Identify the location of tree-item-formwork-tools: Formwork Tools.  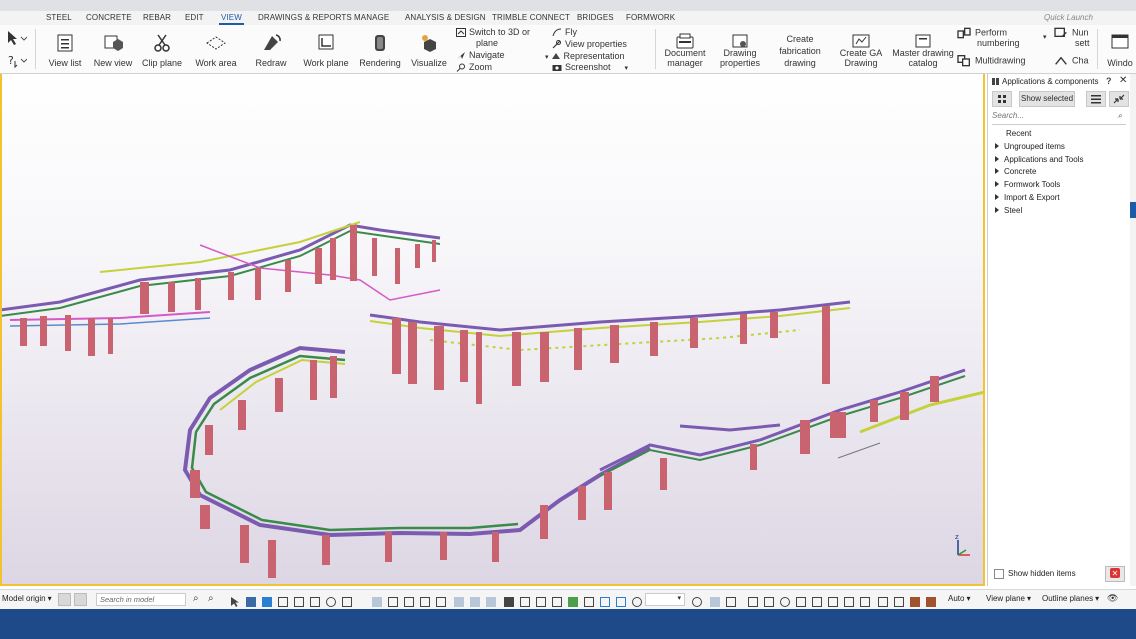
(1059, 184).